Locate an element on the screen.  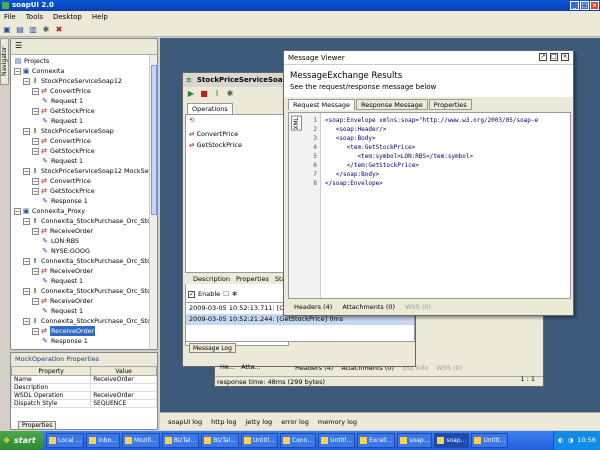
scrollbar-thumb is located at coordinates (154, 140).